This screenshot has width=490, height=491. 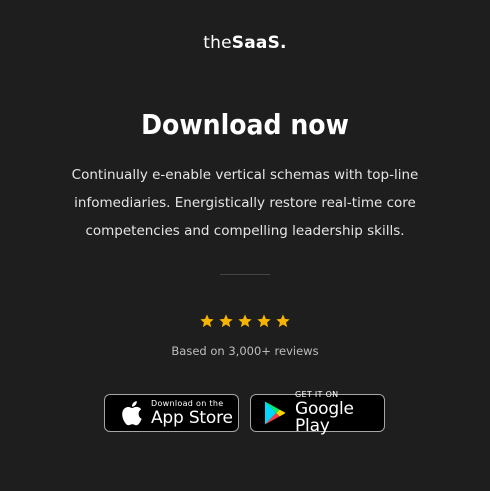 I want to click on app-store-button: Download on the App Store, so click(x=171, y=413).